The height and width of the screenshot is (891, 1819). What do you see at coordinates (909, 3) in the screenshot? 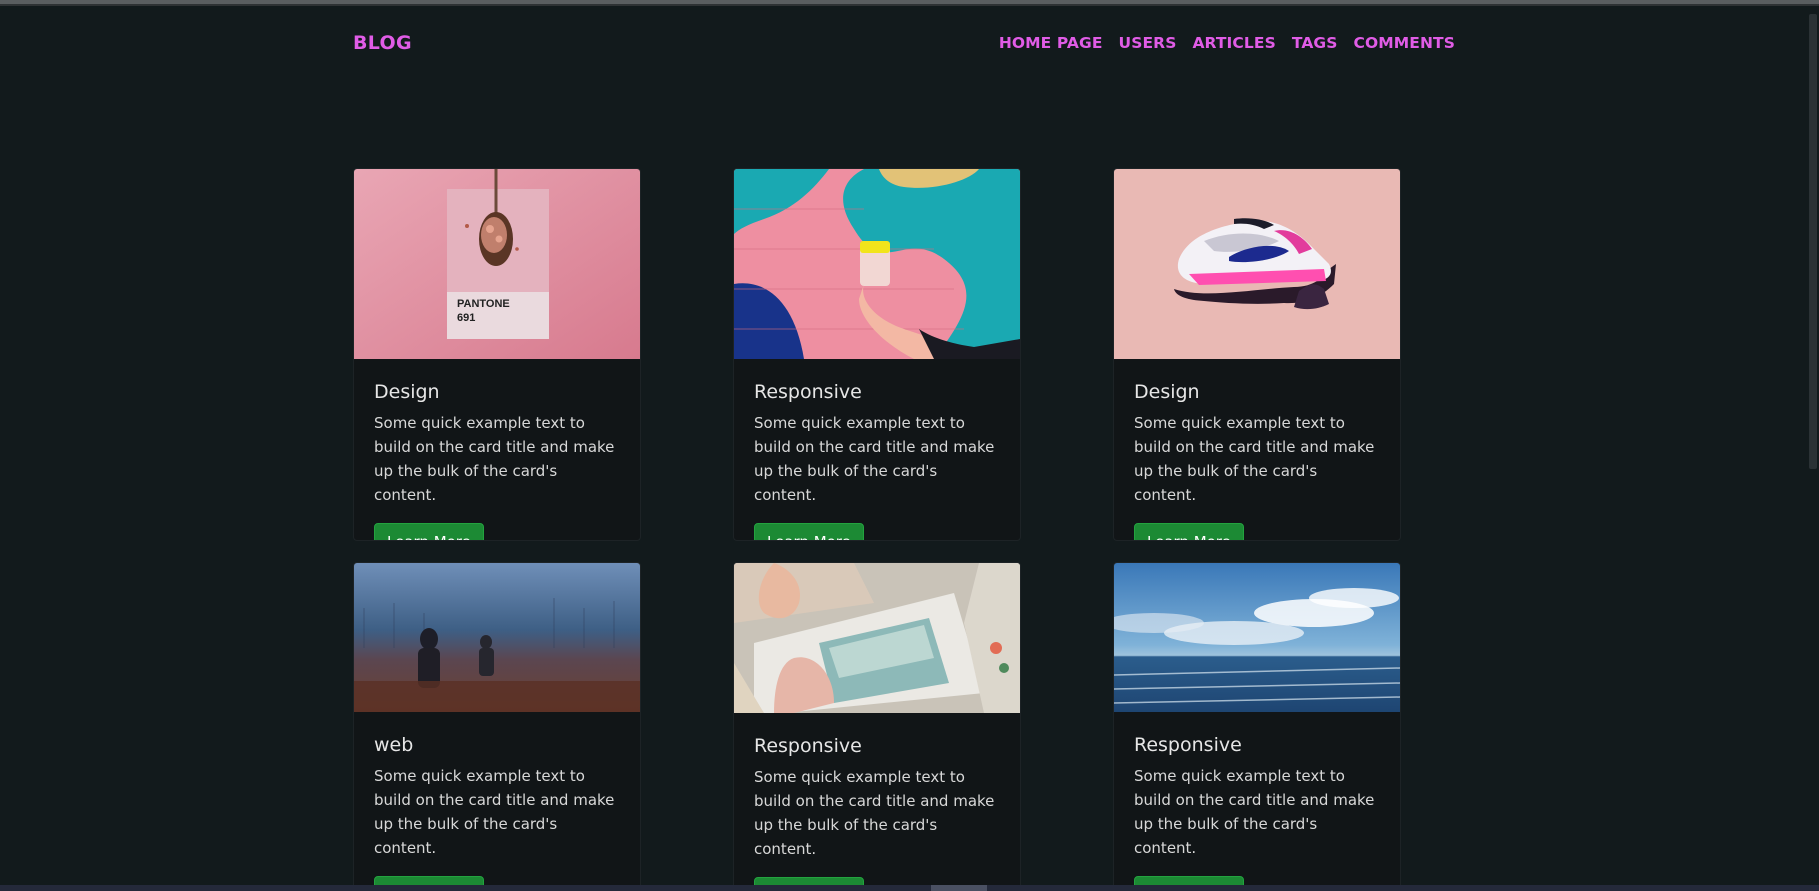
I see `browser-top-strip` at bounding box center [909, 3].